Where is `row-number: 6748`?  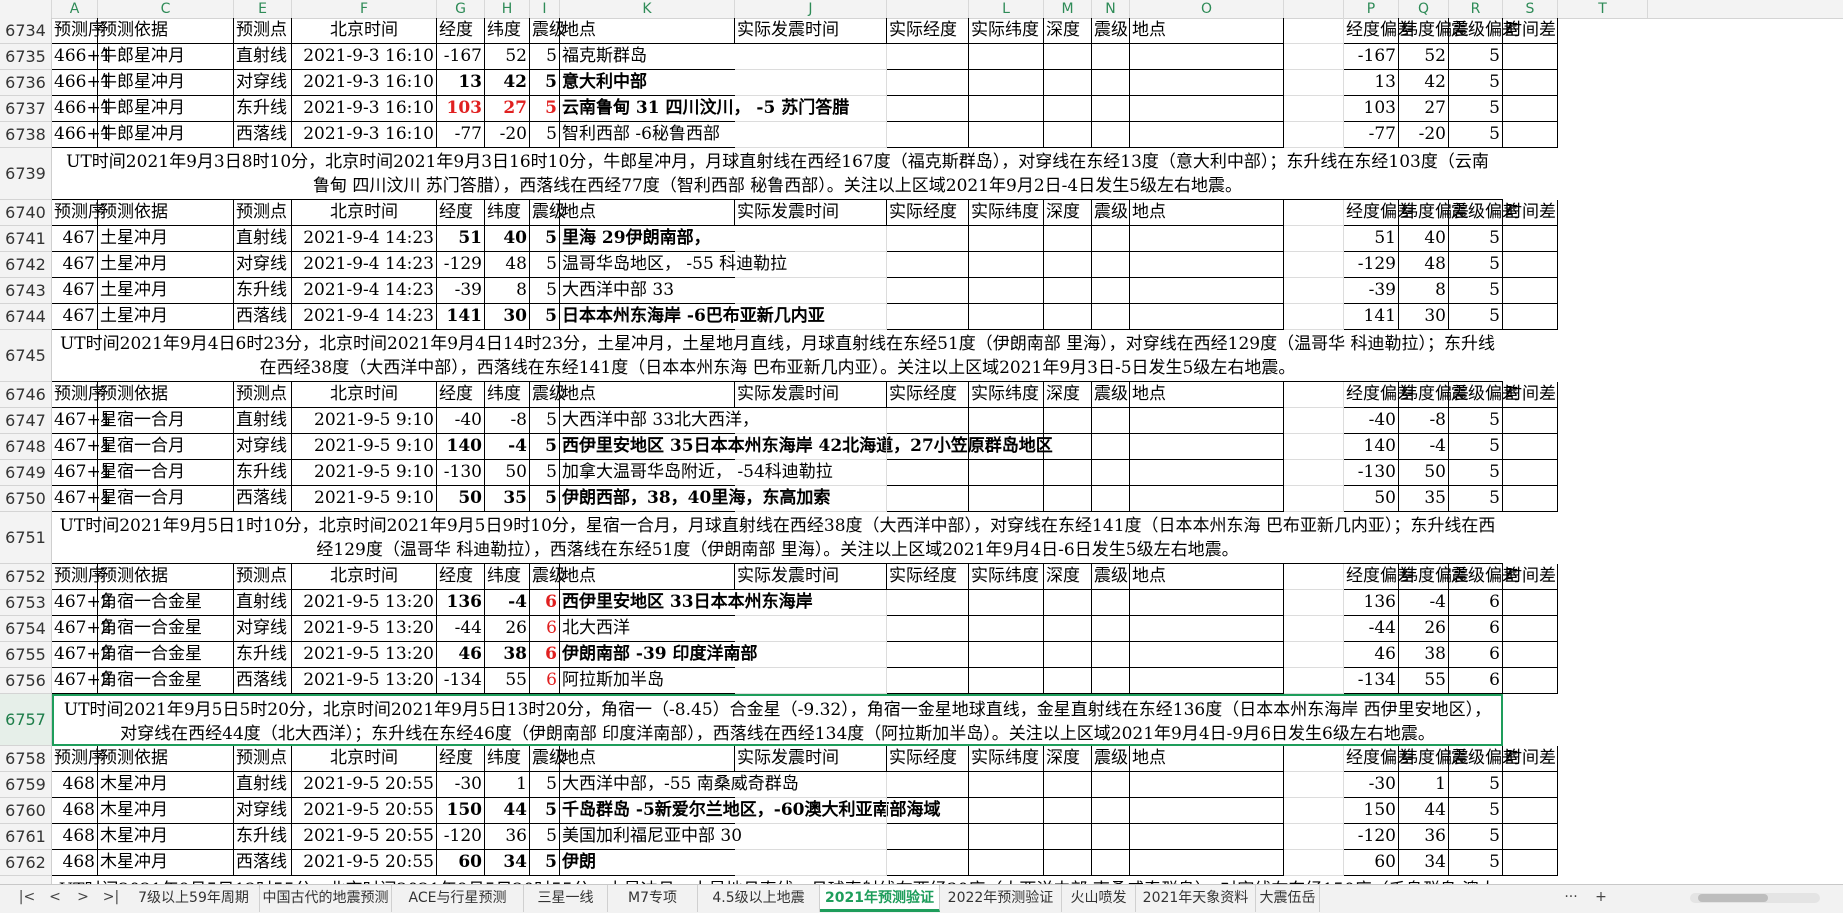
row-number: 6748 is located at coordinates (26, 447).